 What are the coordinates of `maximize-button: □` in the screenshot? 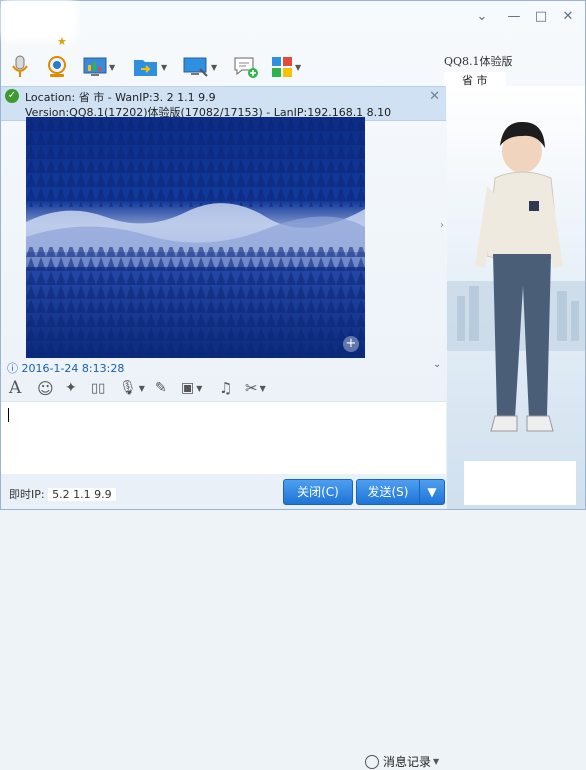 It's located at (541, 17).